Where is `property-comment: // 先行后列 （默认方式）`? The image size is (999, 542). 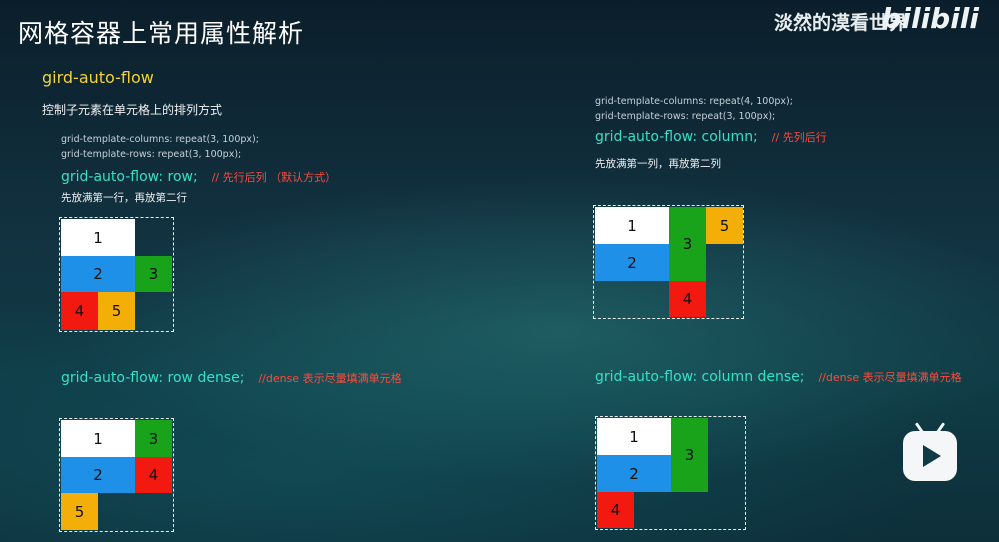 property-comment: // 先行后列 （默认方式） is located at coordinates (274, 177).